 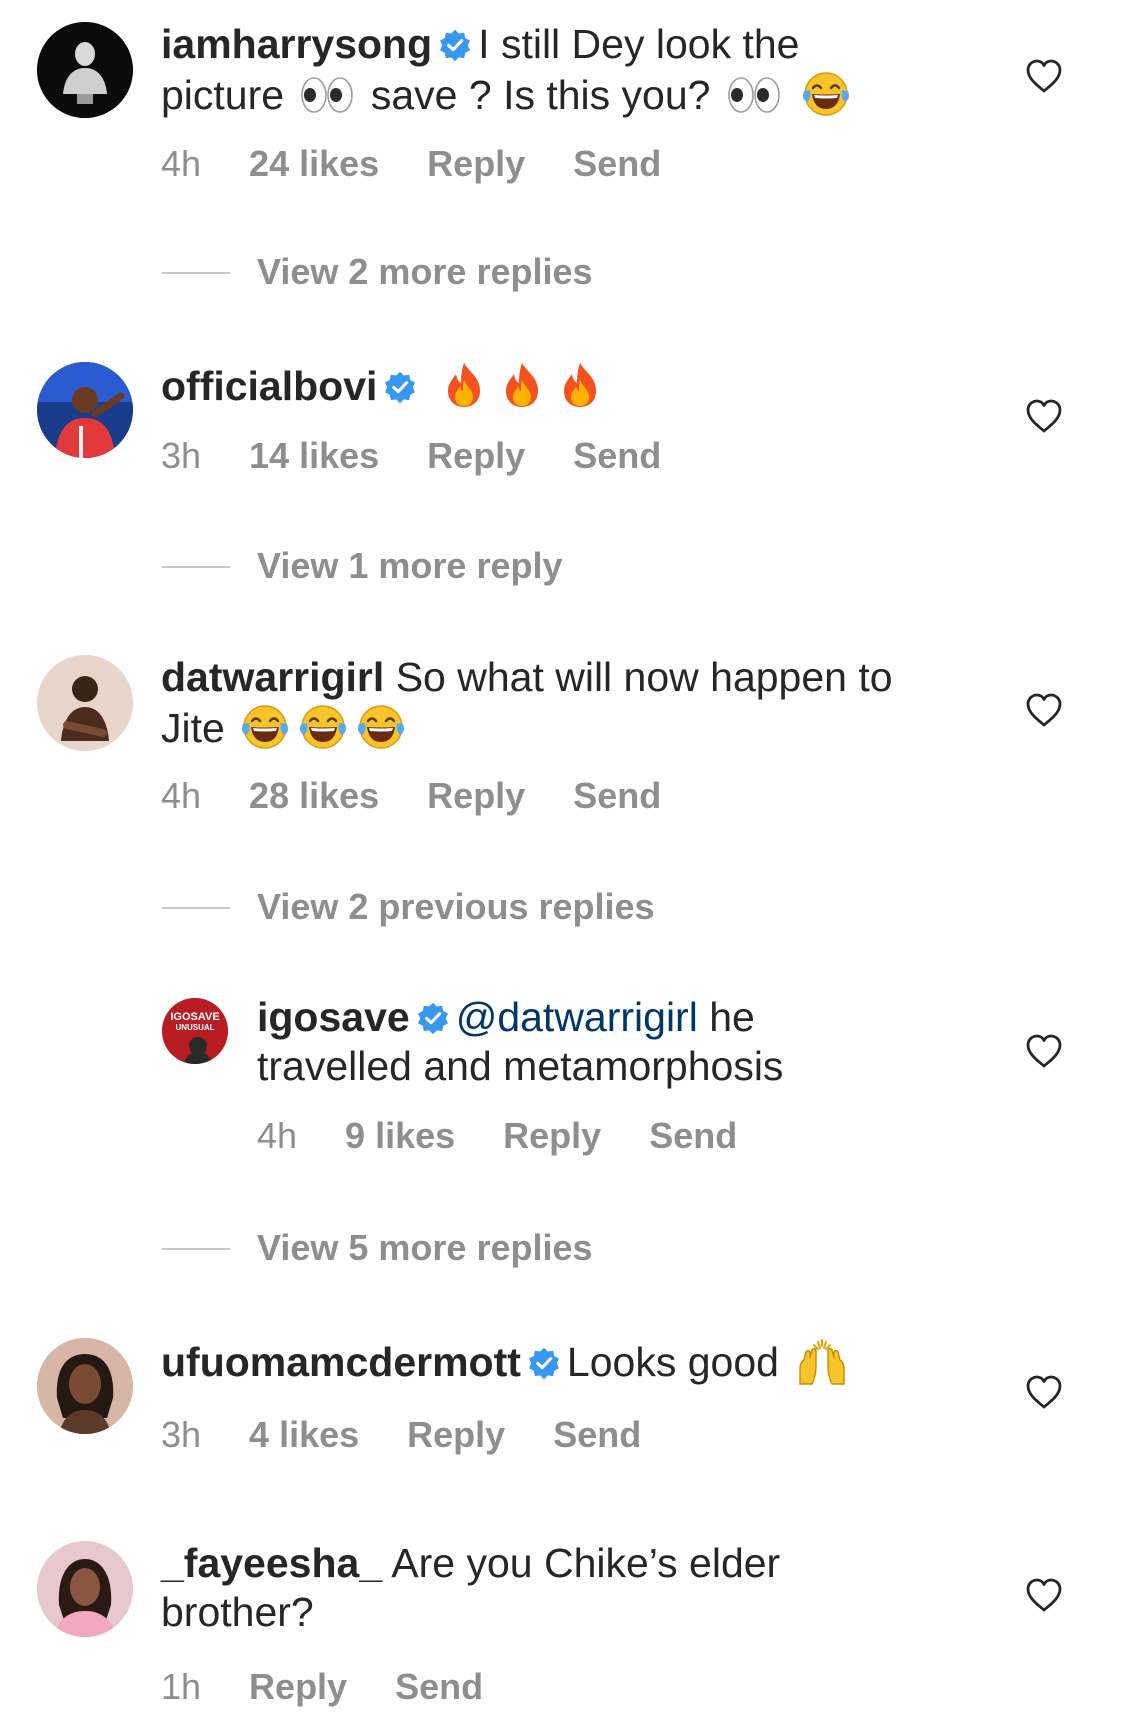 What do you see at coordinates (194, 1027) in the screenshot?
I see `avatar-logo-subtext: UNUSUAL` at bounding box center [194, 1027].